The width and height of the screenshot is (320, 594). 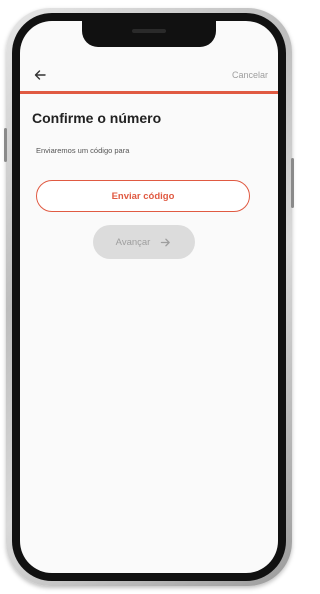 I want to click on phone-notch, so click(x=149, y=34).